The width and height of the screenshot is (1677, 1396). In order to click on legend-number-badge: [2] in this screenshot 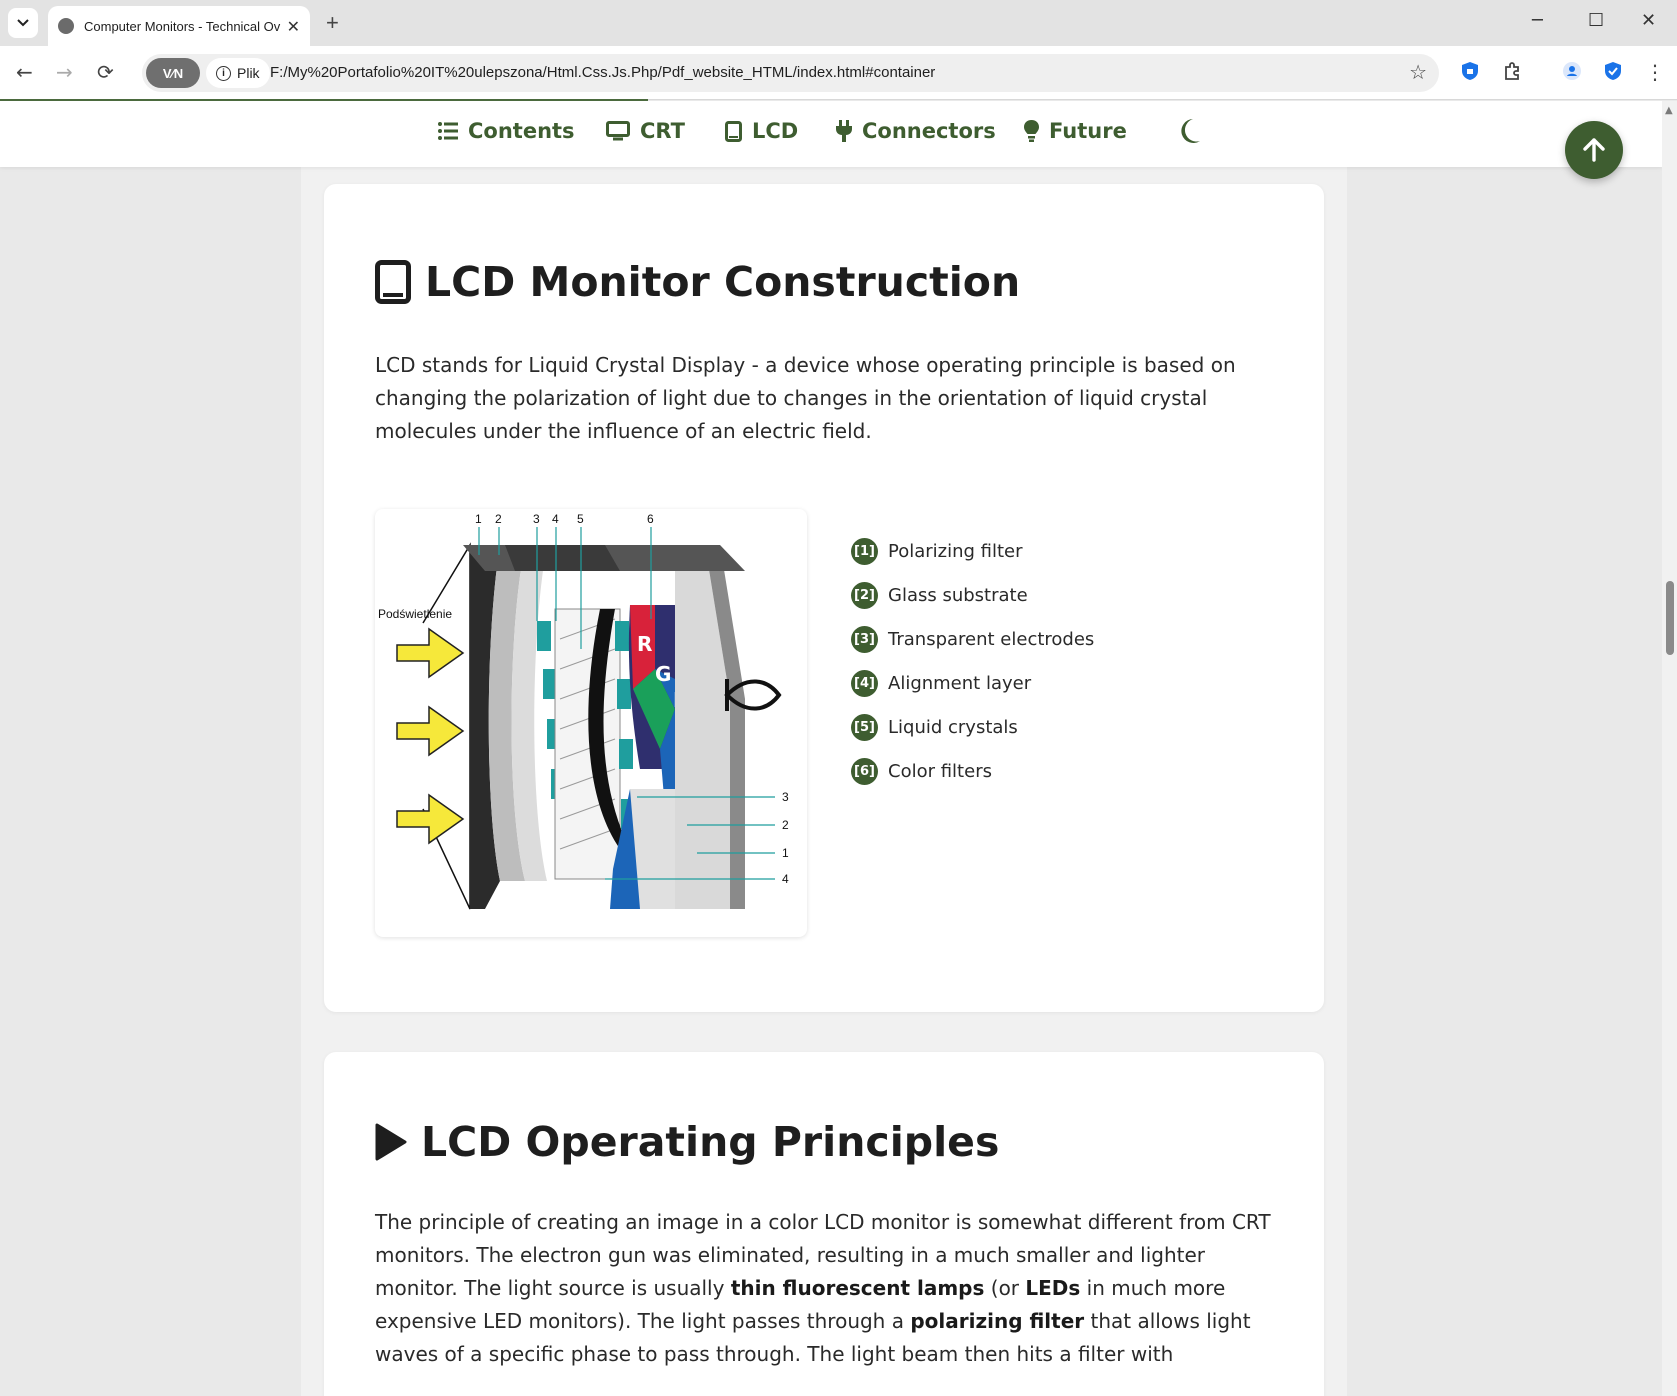, I will do `click(864, 595)`.